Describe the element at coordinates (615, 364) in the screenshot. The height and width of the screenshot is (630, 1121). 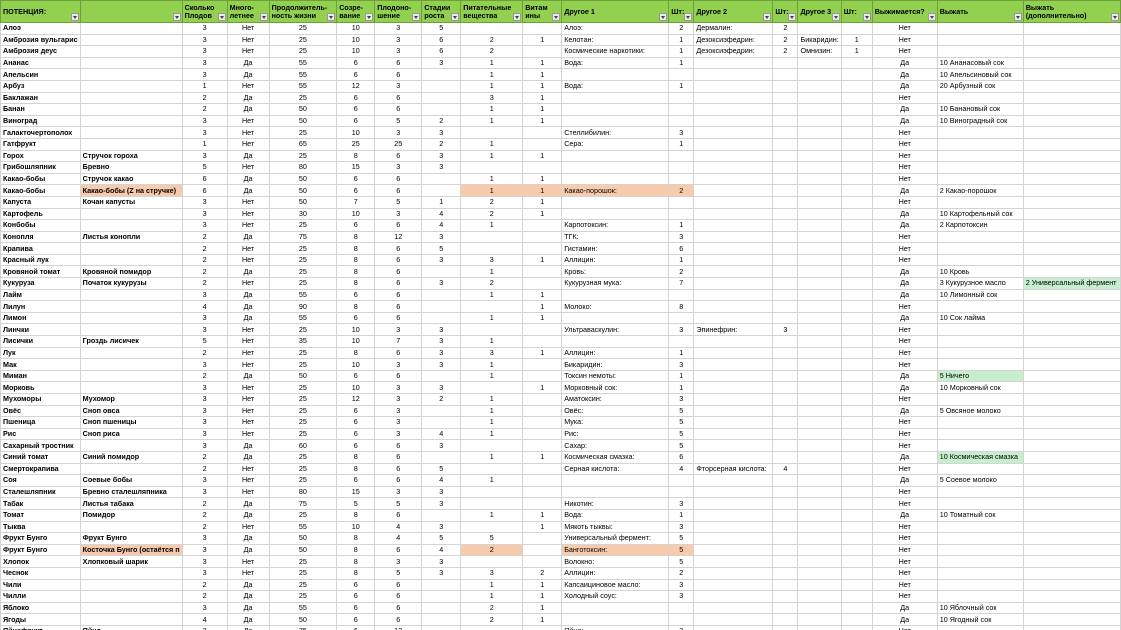
I see `cell: Бикаридин:` at that location.